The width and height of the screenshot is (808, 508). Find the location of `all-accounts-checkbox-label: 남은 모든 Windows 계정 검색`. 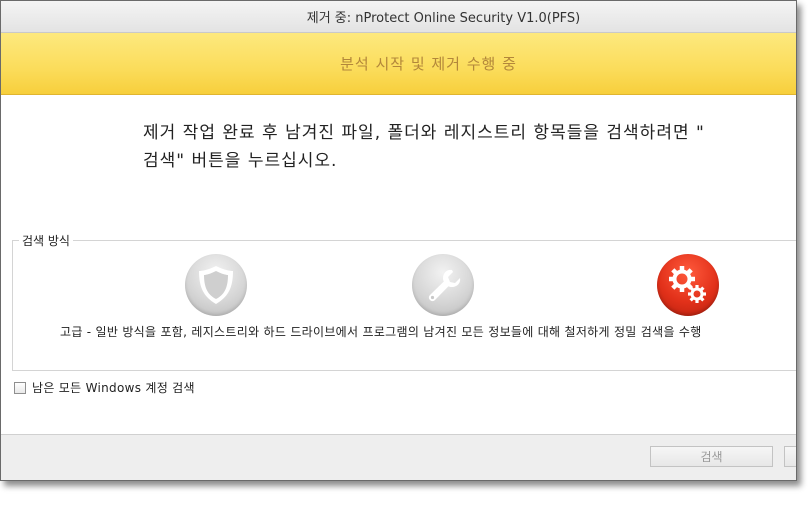

all-accounts-checkbox-label: 남은 모든 Windows 계정 검색 is located at coordinates (113, 387).